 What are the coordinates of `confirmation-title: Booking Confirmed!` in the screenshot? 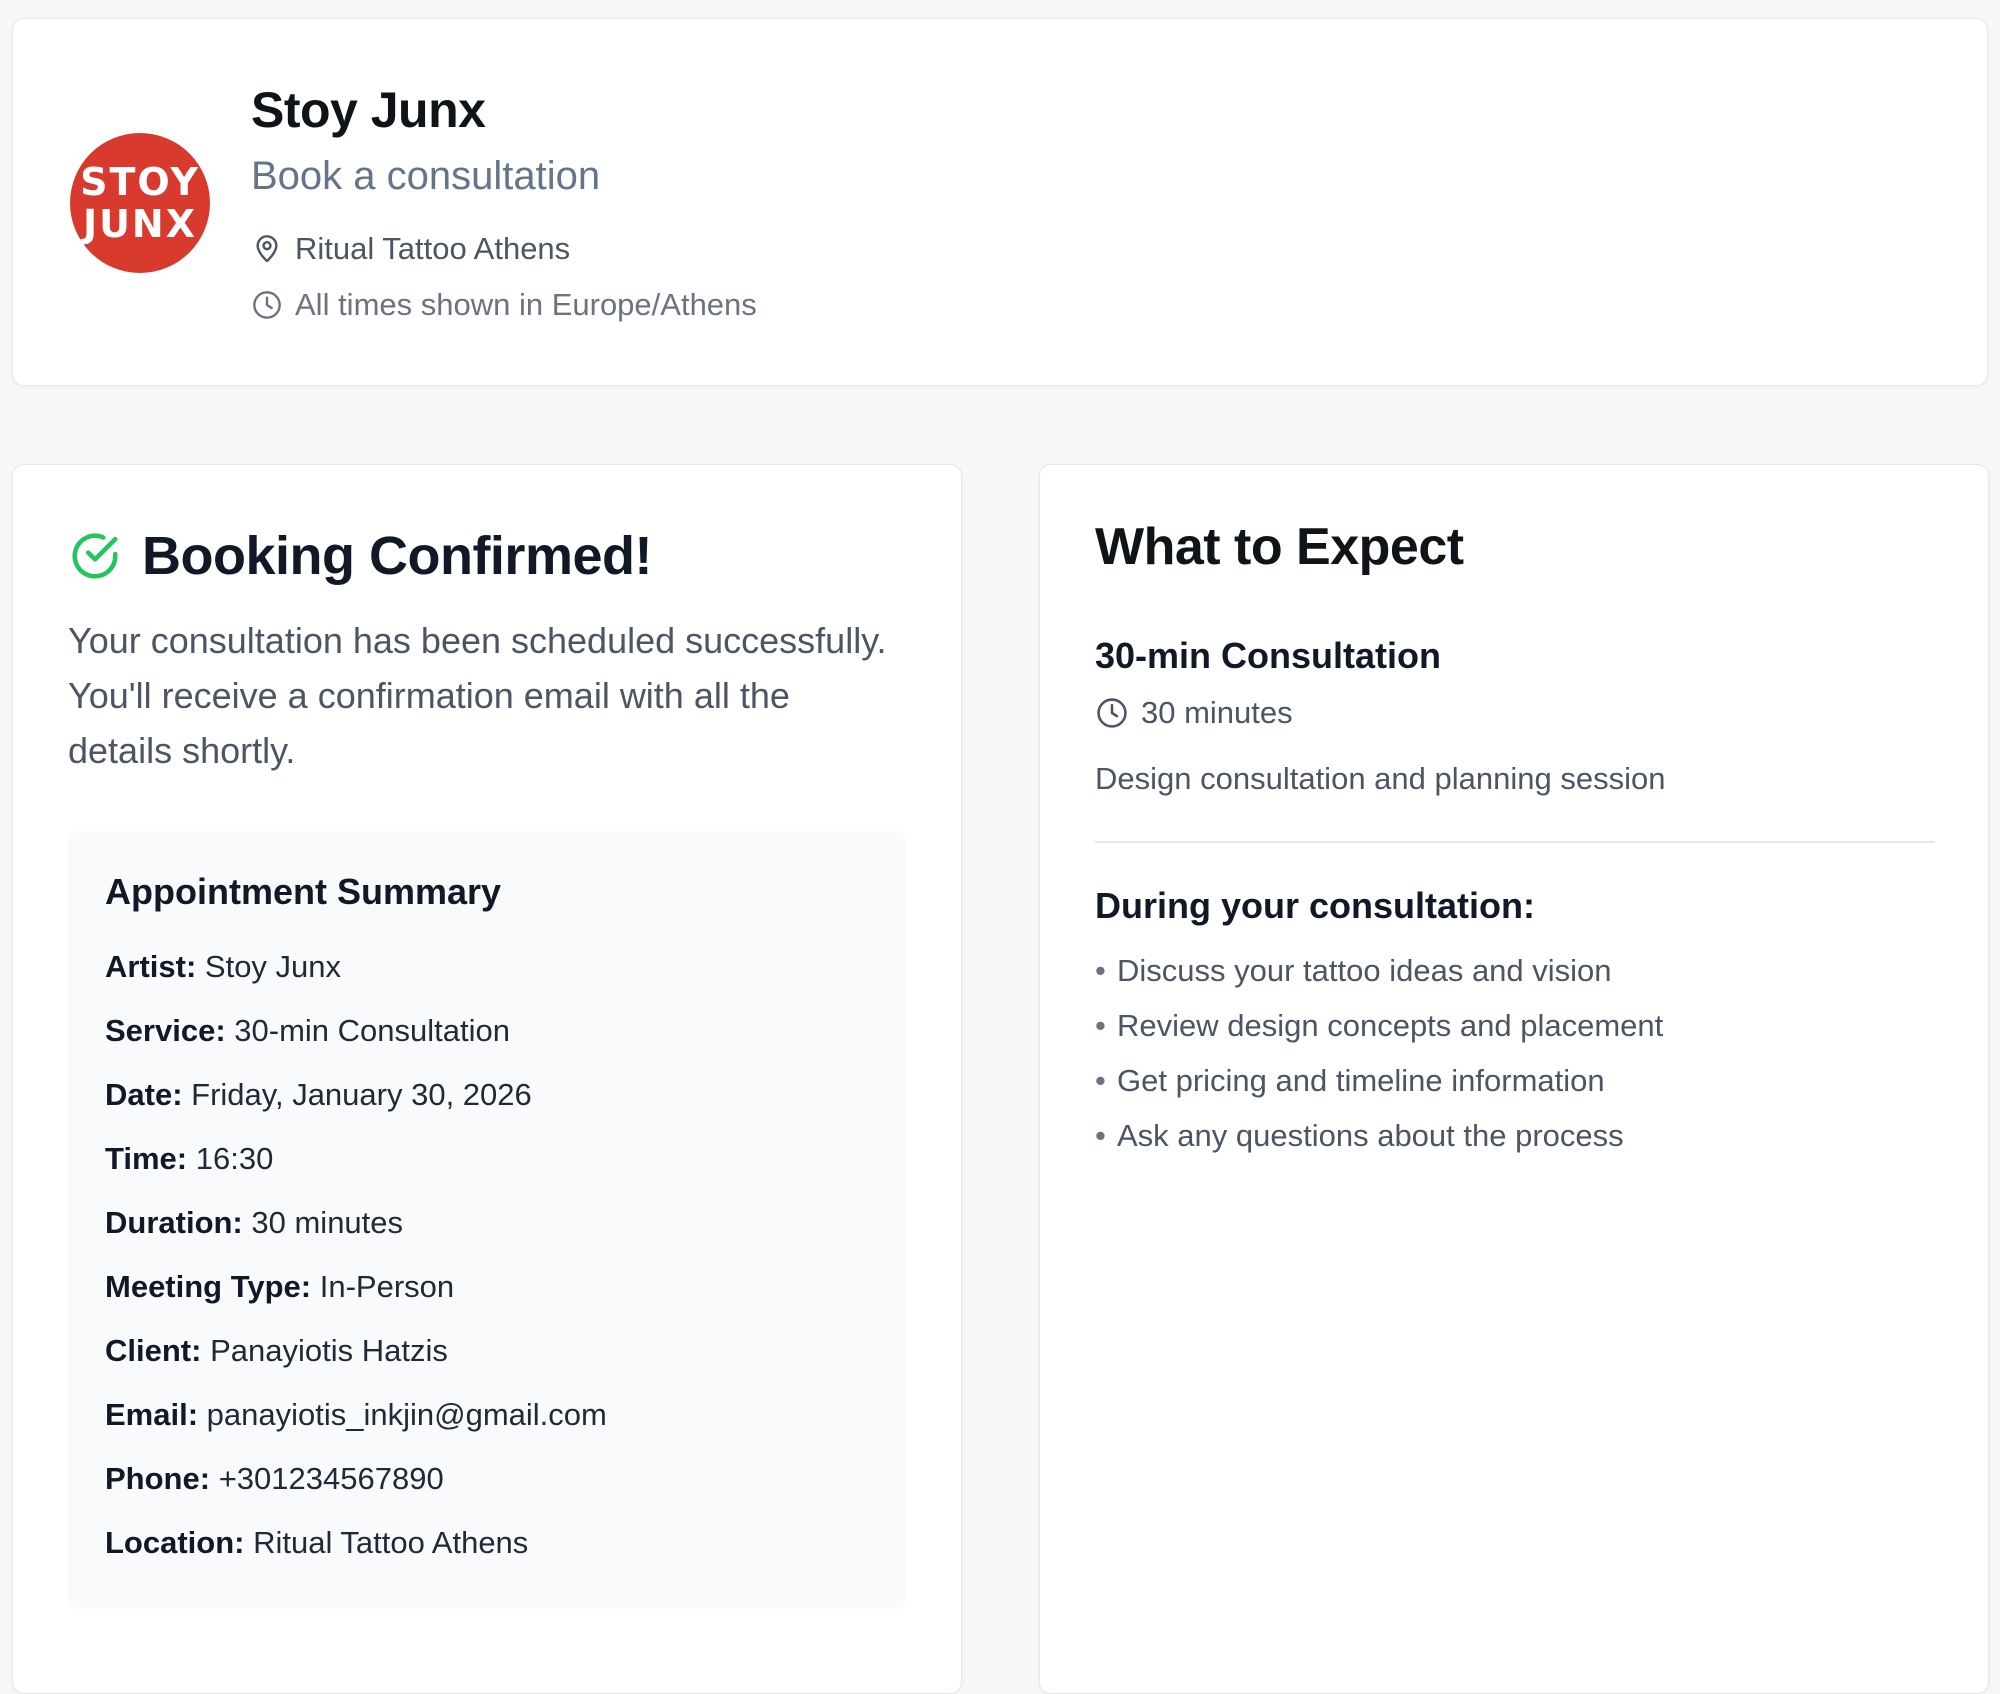 It's located at (397, 556).